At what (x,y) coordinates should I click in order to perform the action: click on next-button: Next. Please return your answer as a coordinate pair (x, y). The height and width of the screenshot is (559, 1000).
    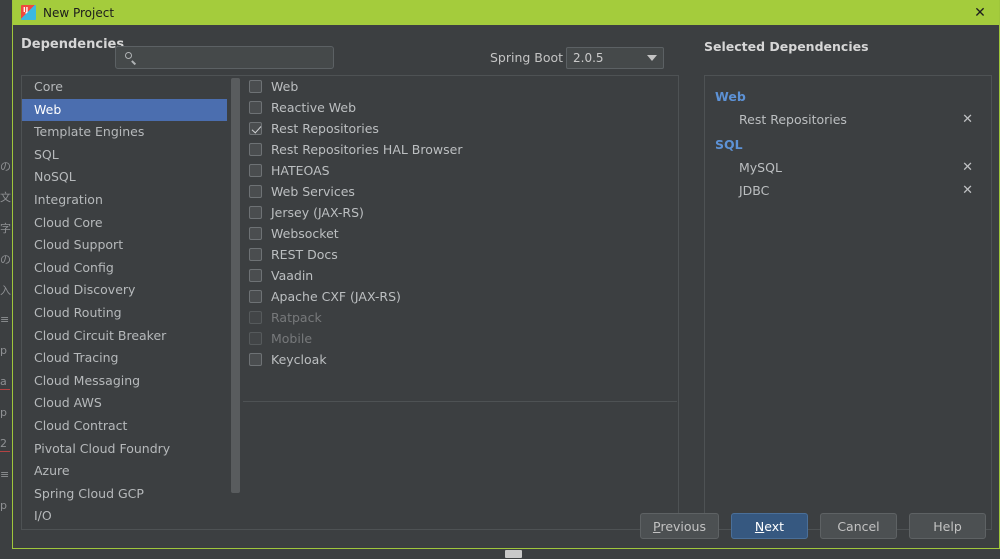
    Looking at the image, I should click on (769, 526).